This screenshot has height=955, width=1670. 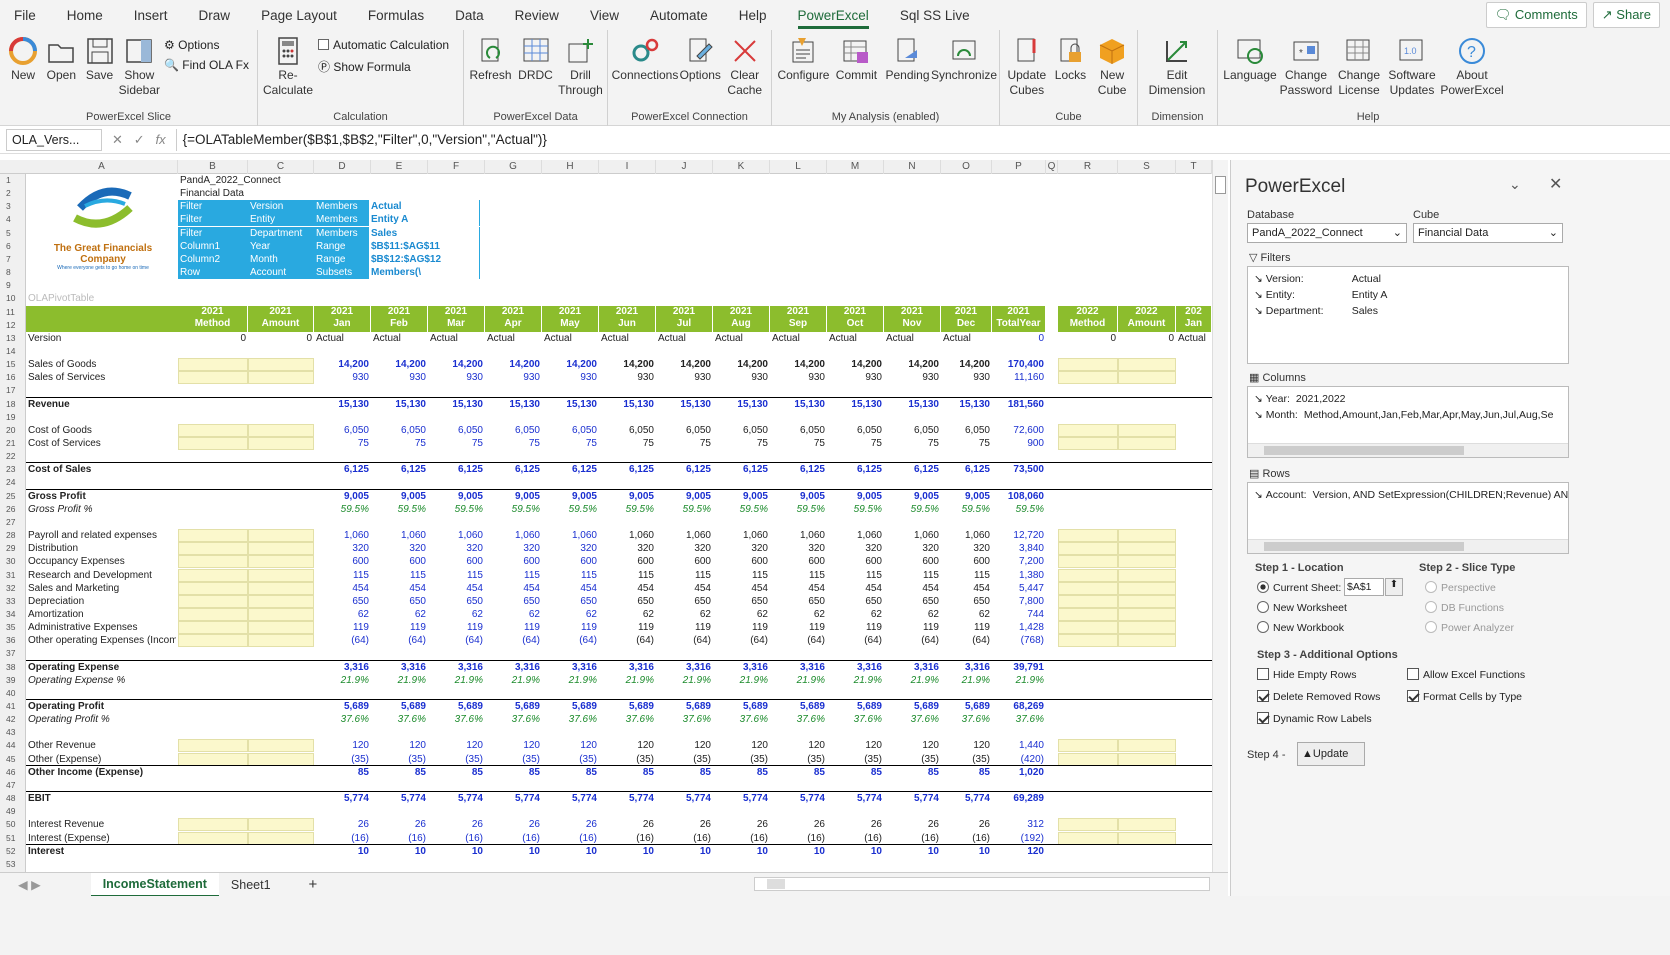 I want to click on column-header: N, so click(x=912, y=167).